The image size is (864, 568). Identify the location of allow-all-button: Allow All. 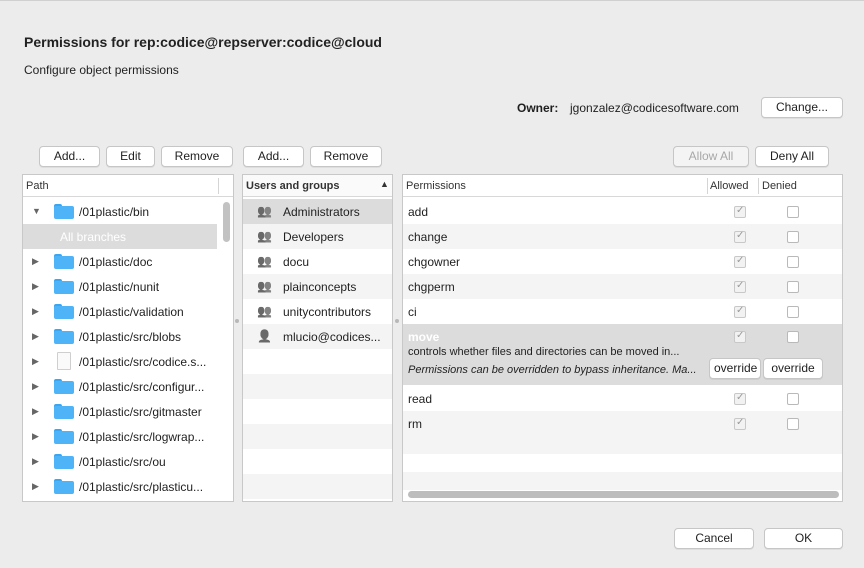
(711, 156).